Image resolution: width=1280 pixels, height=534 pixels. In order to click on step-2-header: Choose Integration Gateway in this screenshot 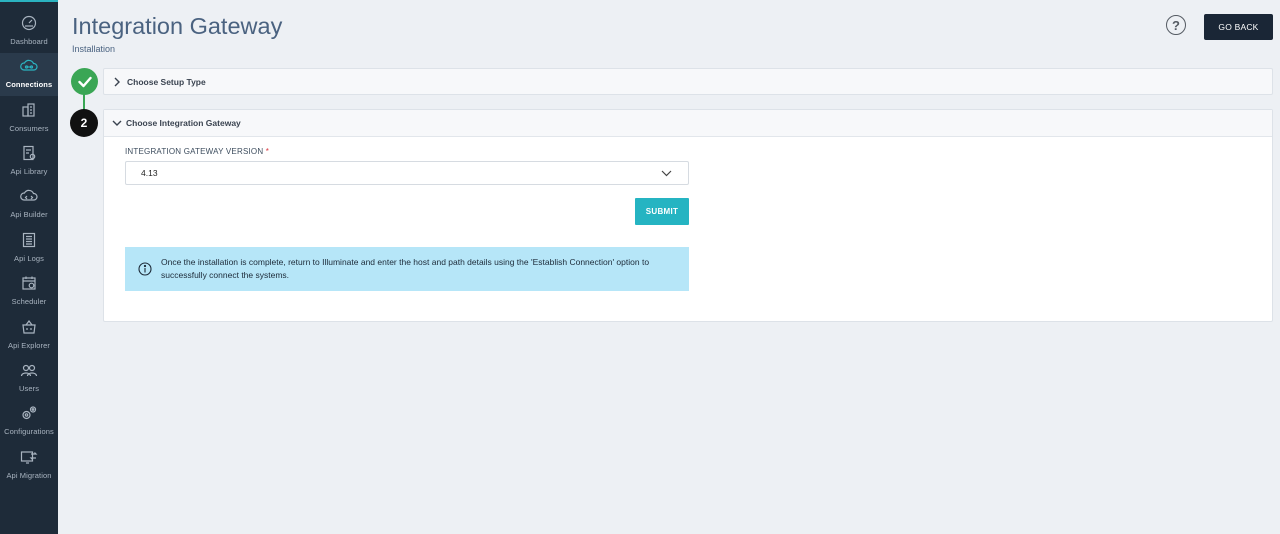, I will do `click(688, 123)`.